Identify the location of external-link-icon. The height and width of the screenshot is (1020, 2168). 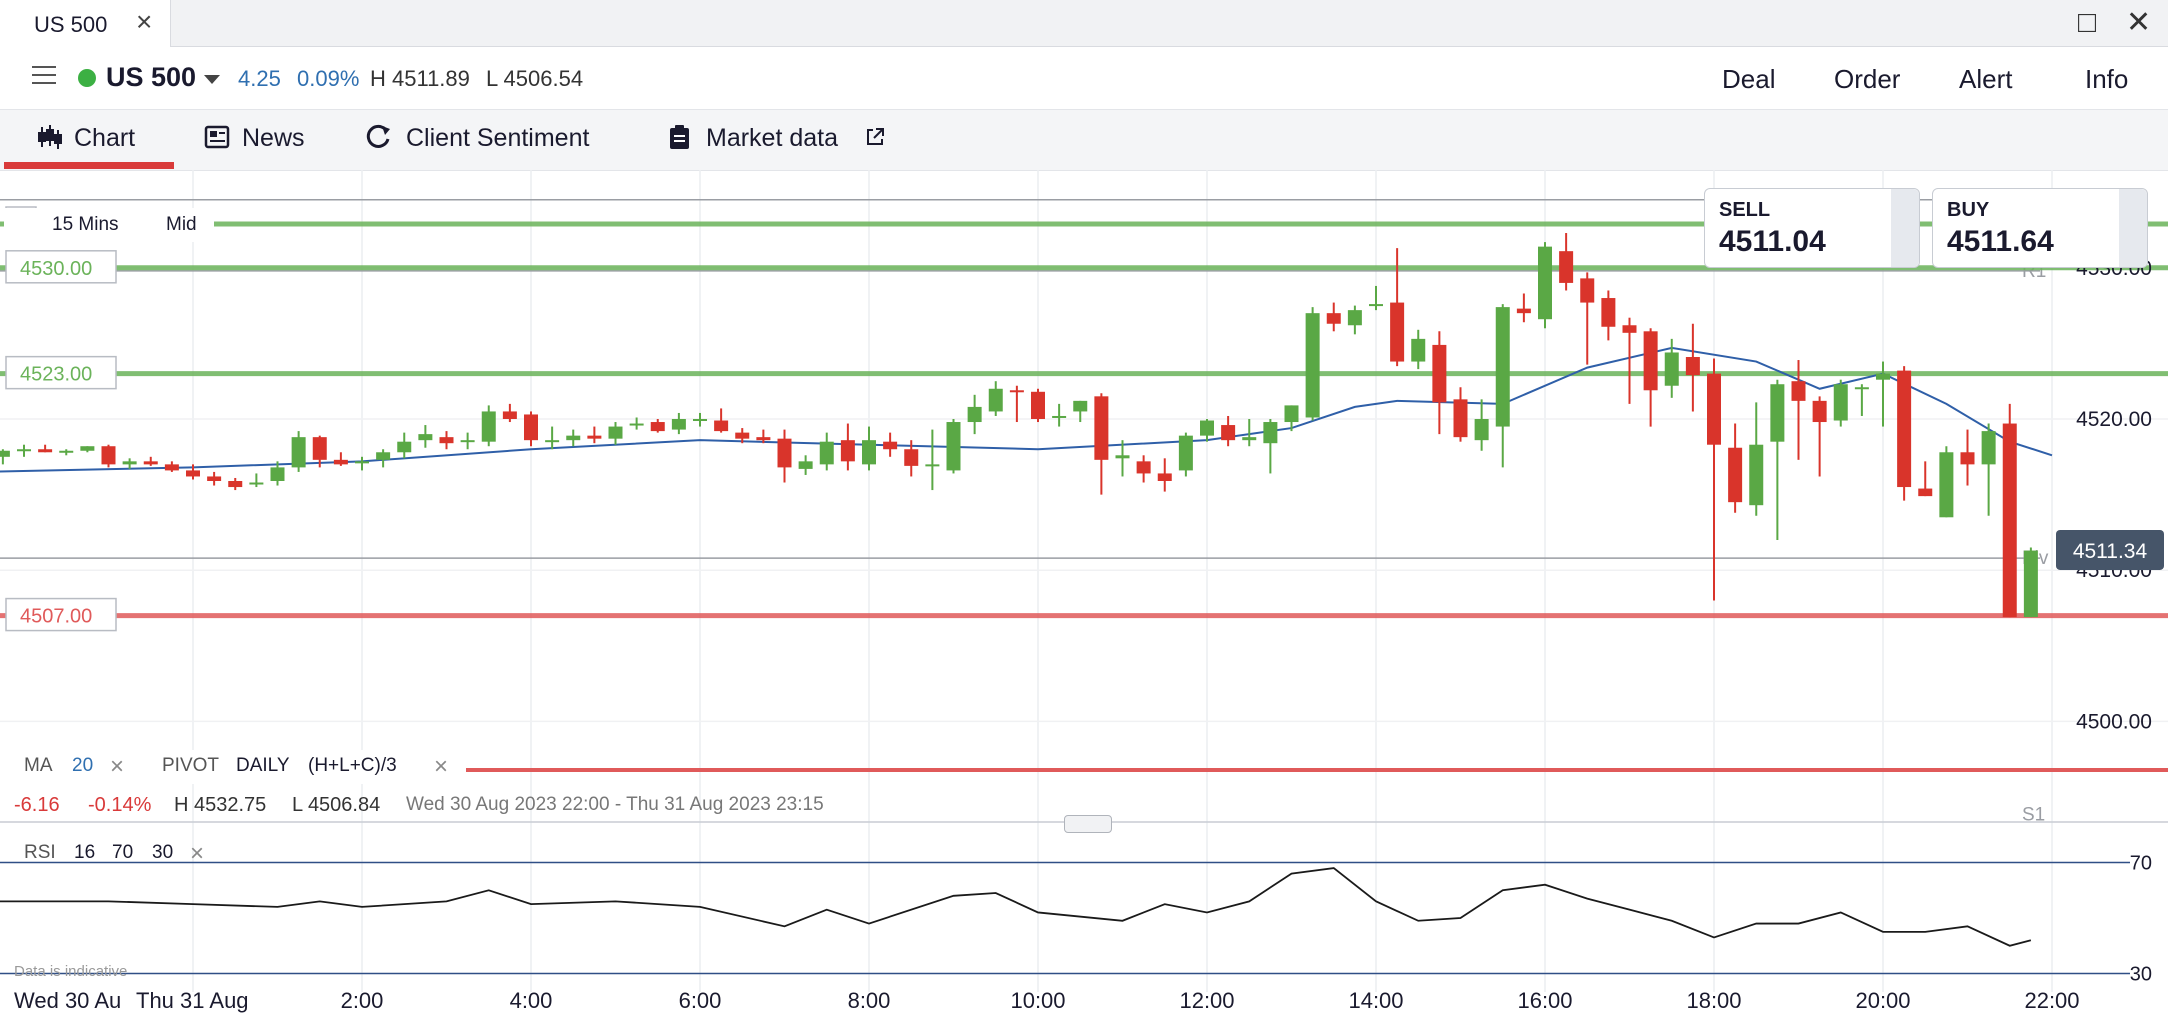
(875, 139).